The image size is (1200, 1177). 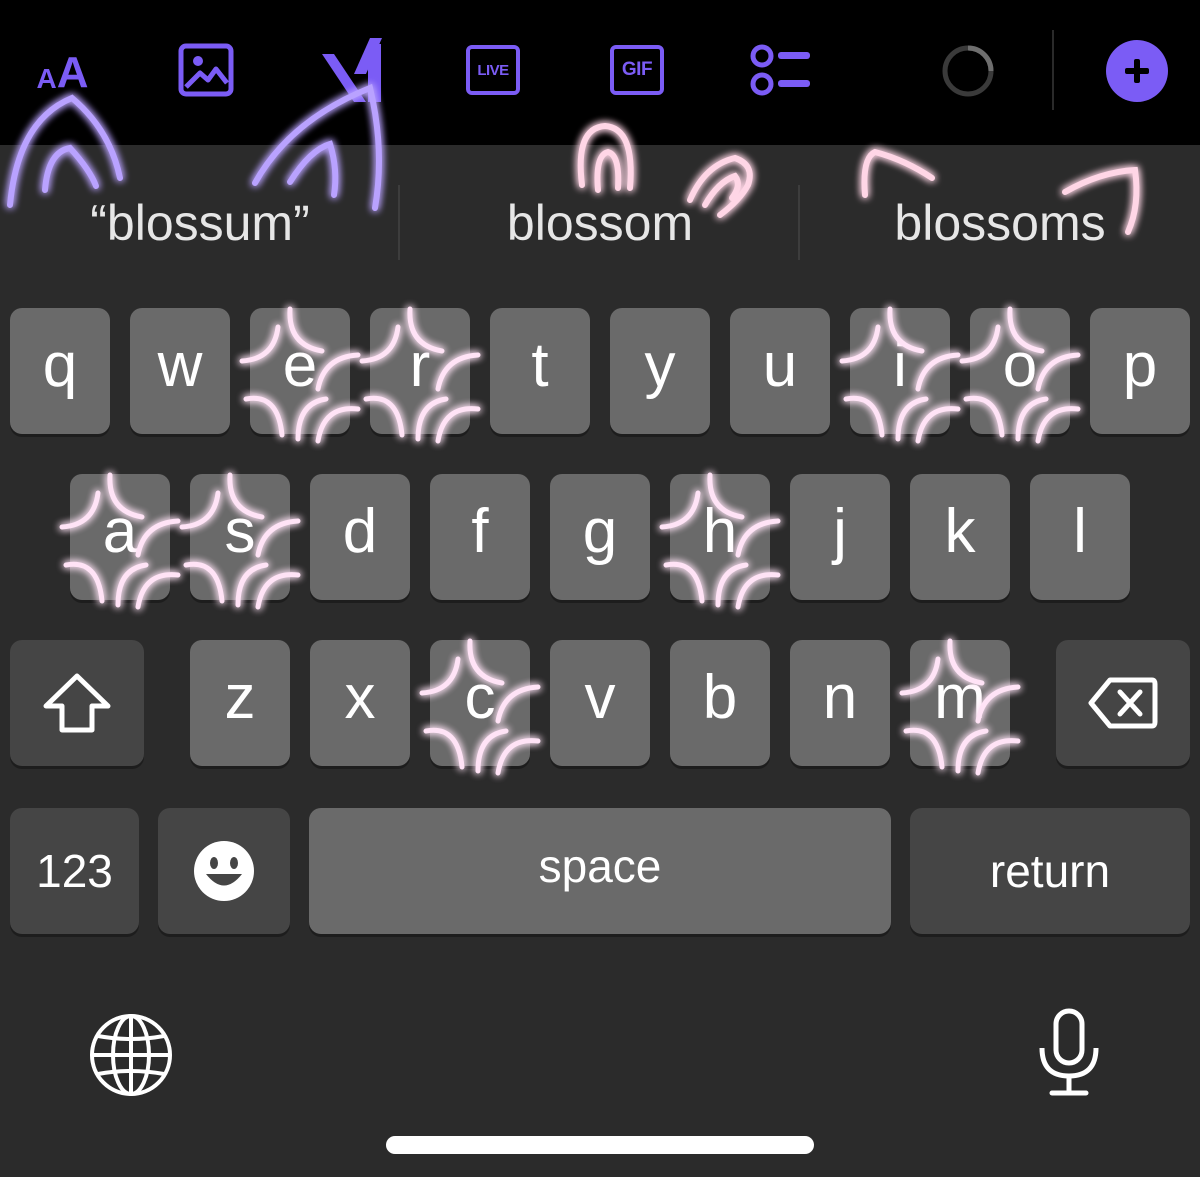 I want to click on key-label: y, so click(x=660, y=365).